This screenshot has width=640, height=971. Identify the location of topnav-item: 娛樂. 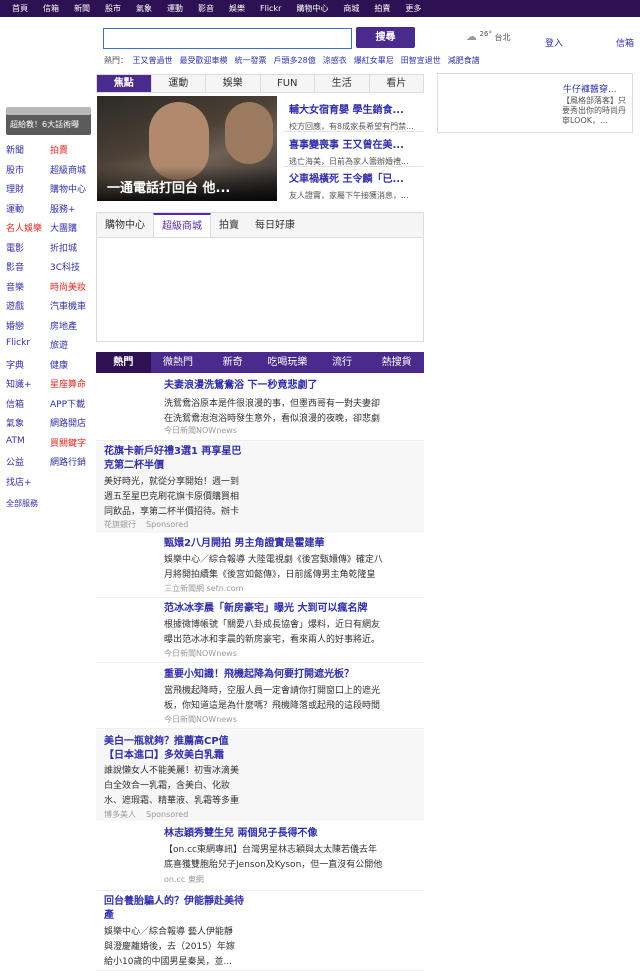
(237, 8).